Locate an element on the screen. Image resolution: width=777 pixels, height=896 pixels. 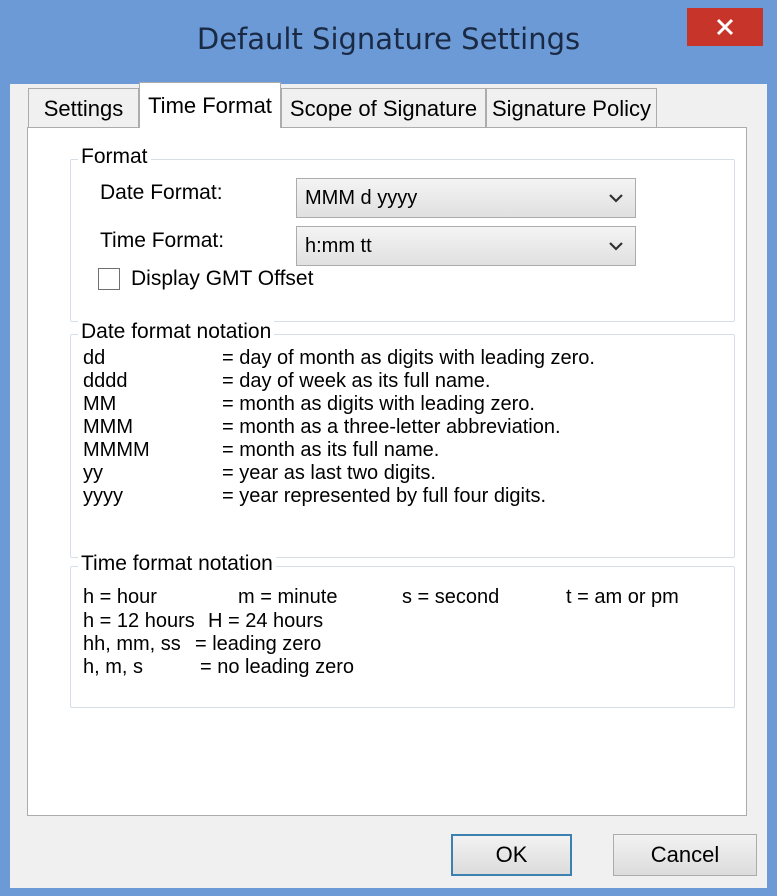
tab-settings-label: Settings is located at coordinates (83, 108).